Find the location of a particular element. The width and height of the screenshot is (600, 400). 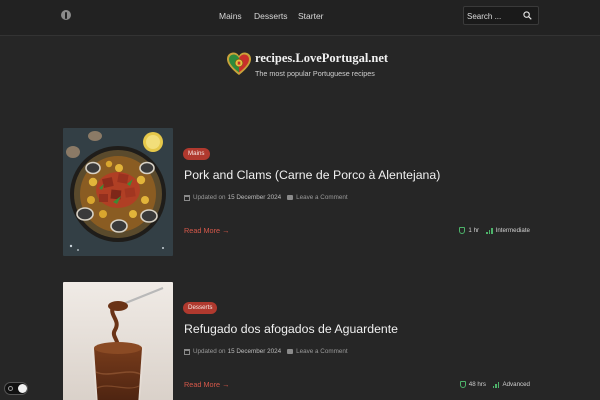

difficulty-level: Intermediate is located at coordinates (512, 230).